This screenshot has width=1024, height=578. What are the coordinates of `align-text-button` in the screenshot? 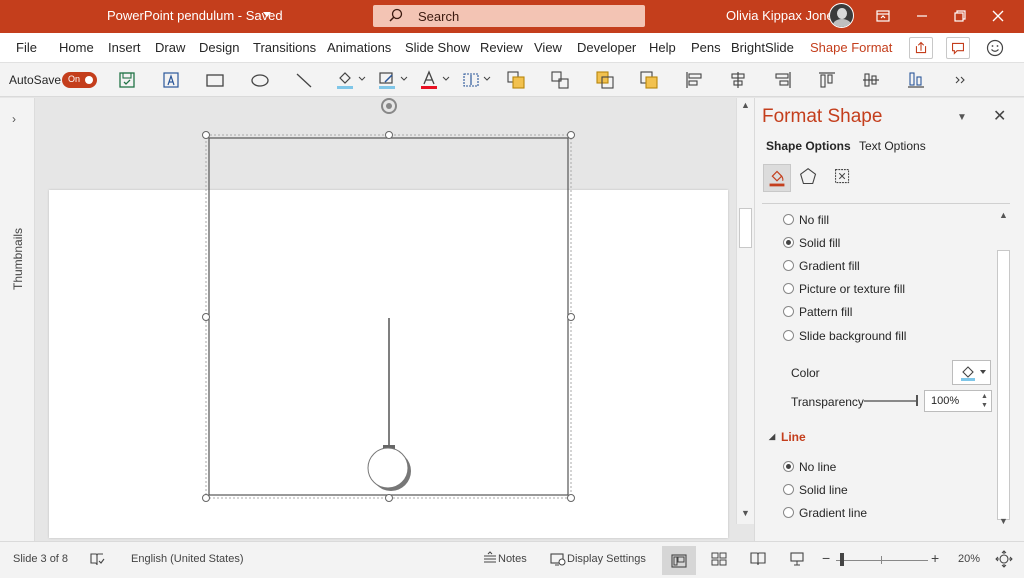 It's located at (471, 80).